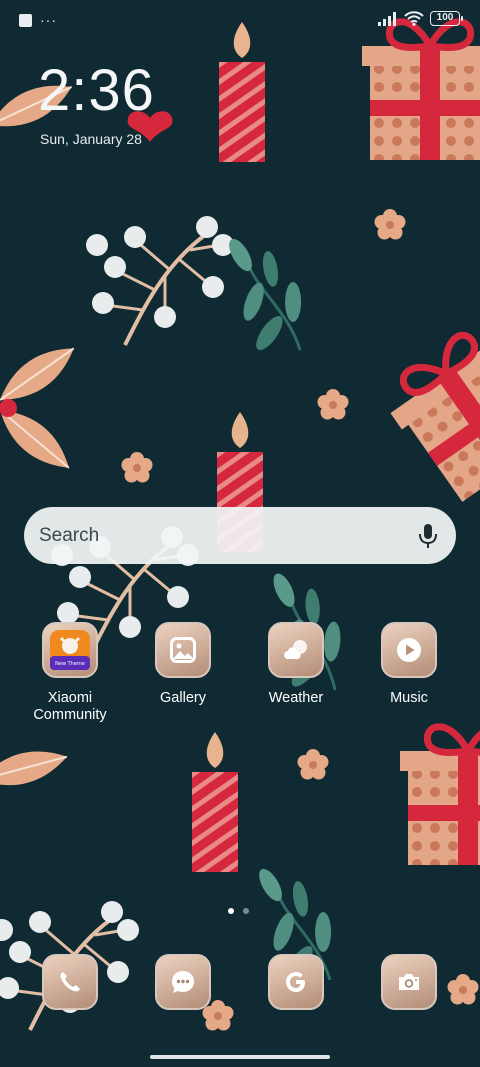  What do you see at coordinates (387, 18) in the screenshot?
I see `signal-icon` at bounding box center [387, 18].